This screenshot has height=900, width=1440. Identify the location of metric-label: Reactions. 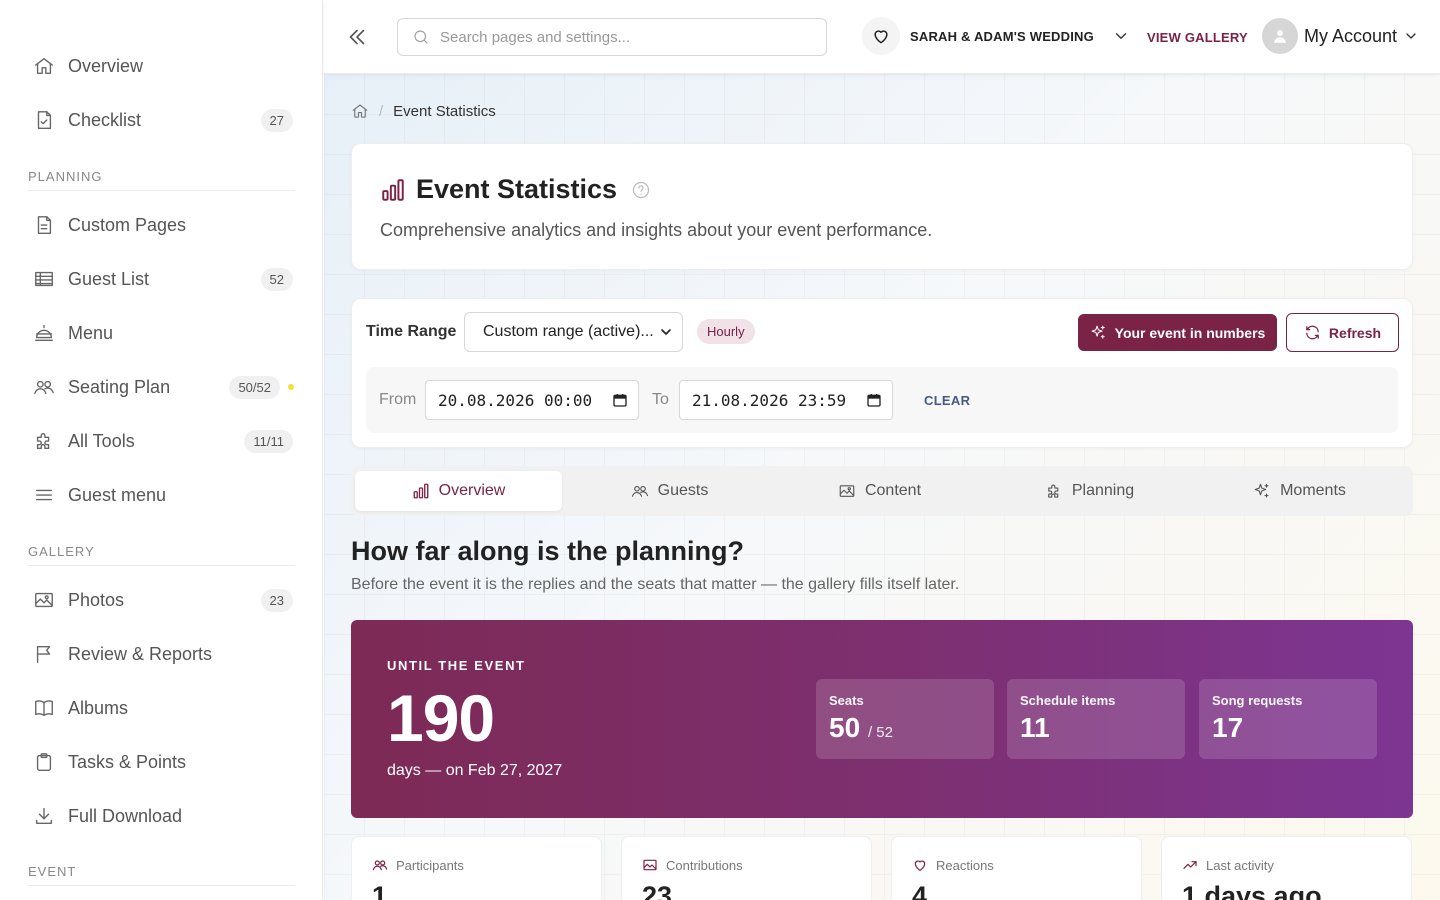
(965, 865).